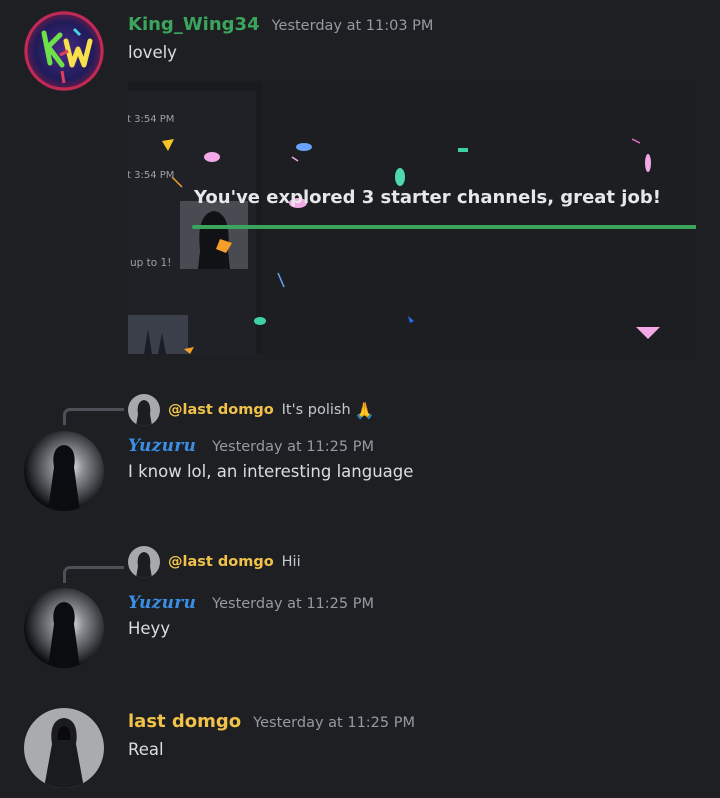 The image size is (720, 798). What do you see at coordinates (360, 747) in the screenshot?
I see `message-last-domgo: last domgo Yesterday at 11:25 PM Real` at bounding box center [360, 747].